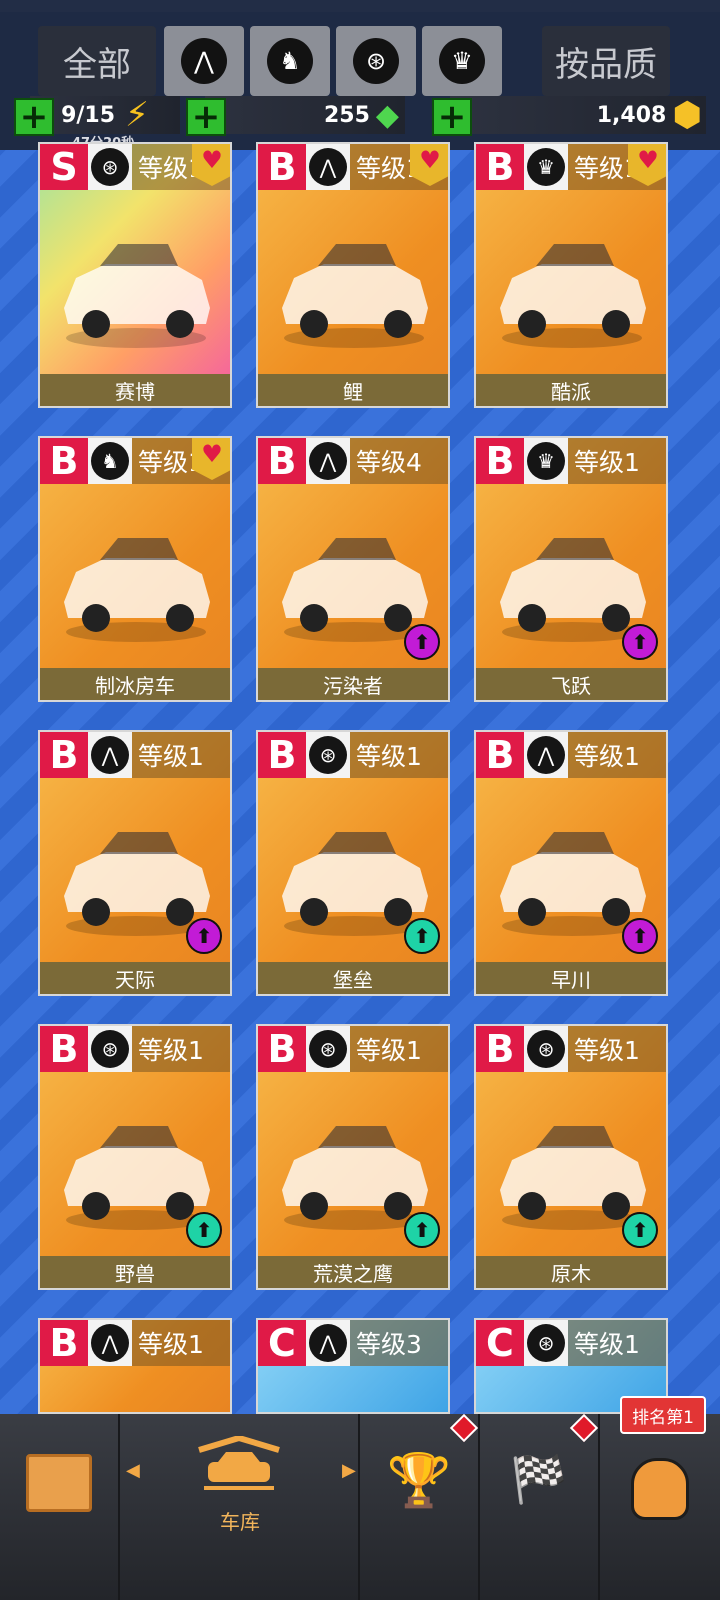 The height and width of the screenshot is (1600, 720). I want to click on car-card: B ⊛ 等级1 ⬆ 野兽, so click(135, 1157).